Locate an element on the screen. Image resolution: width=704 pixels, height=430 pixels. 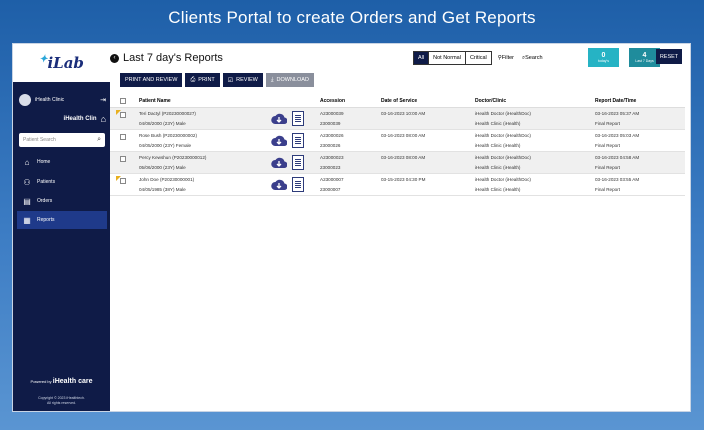
column-header: Accession is located at coordinates (332, 101).